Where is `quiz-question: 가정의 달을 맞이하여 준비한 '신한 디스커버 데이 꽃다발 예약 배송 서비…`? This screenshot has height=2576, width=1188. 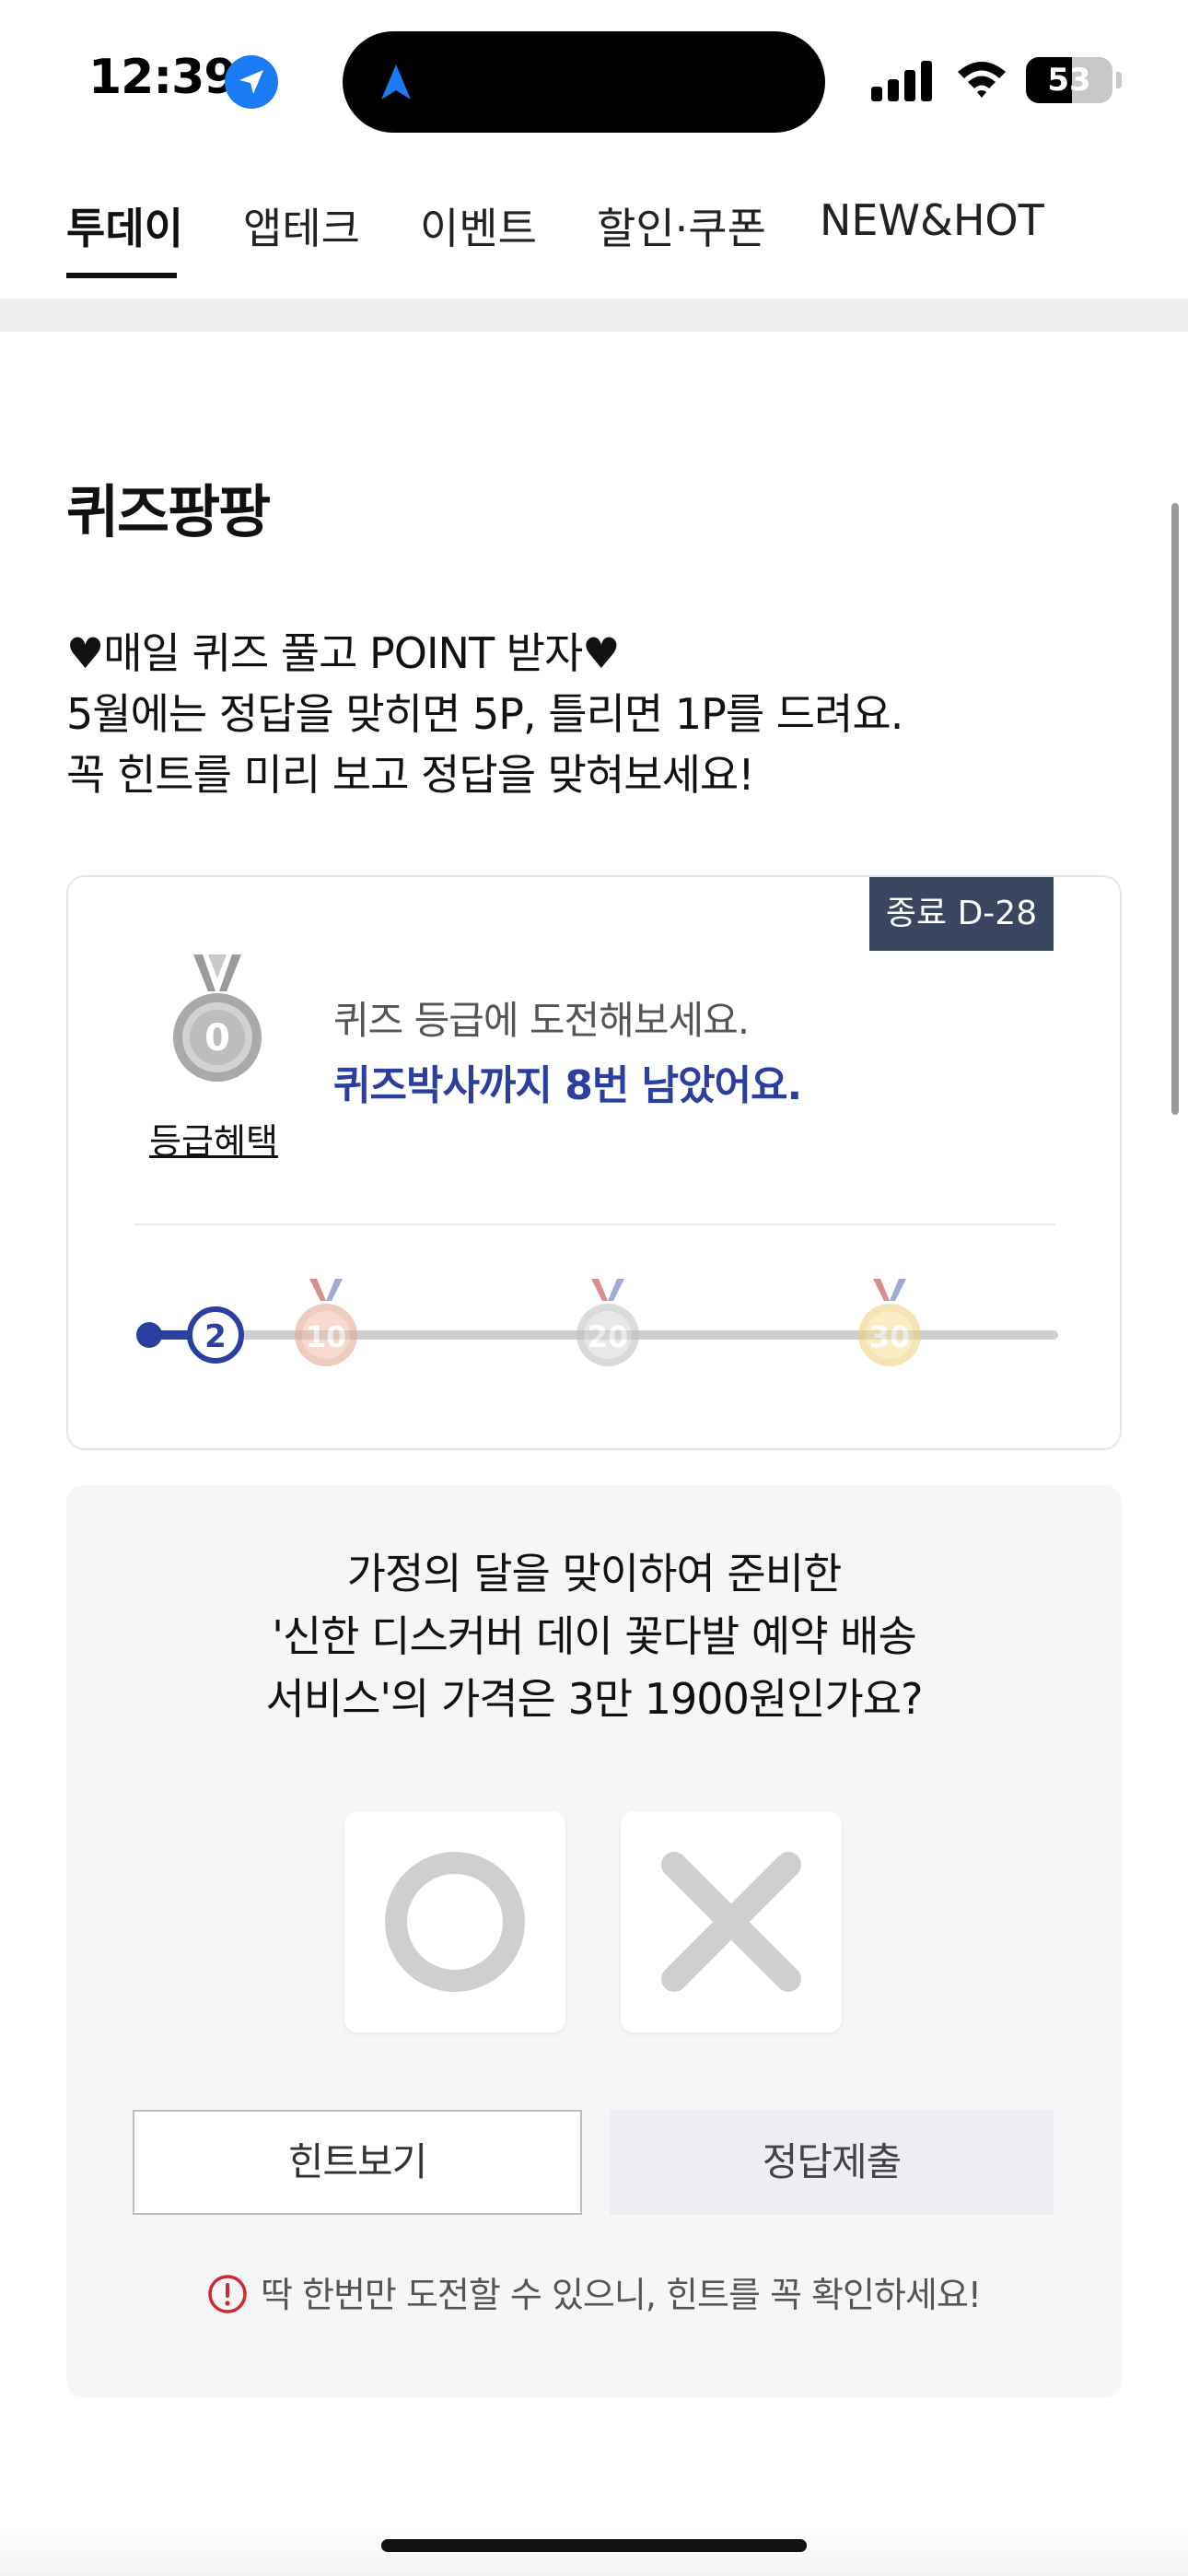
quiz-question: 가정의 달을 맞이하여 준비한 '신한 디스커버 데이 꽃다발 예약 배송 서비… is located at coordinates (594, 1636).